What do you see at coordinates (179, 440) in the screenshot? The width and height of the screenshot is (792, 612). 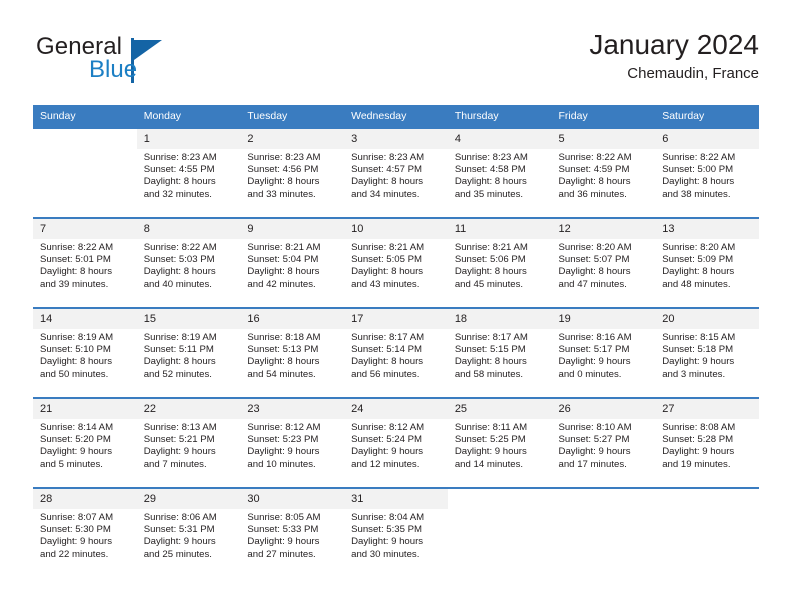 I see `sunset-text: Sunset: 5:21 PM` at bounding box center [179, 440].